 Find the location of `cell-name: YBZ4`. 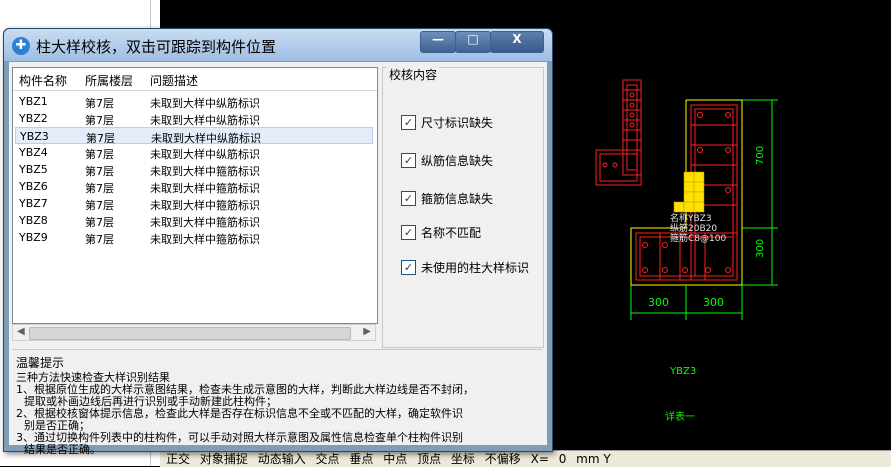

cell-name: YBZ4 is located at coordinates (33, 152).